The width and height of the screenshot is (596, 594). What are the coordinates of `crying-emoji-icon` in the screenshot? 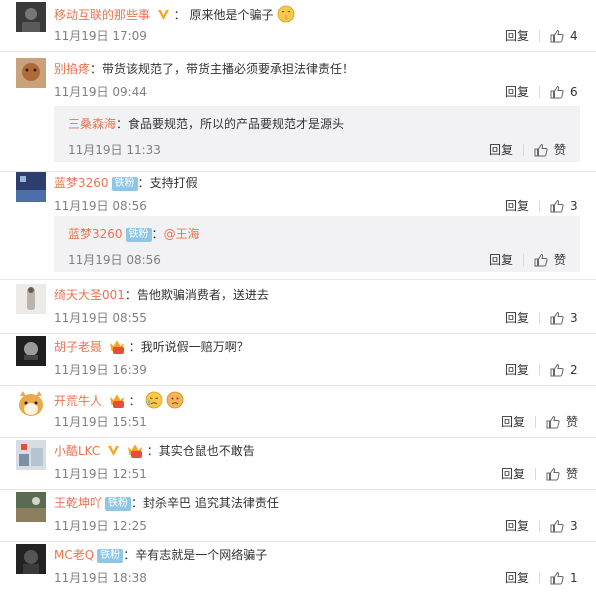 It's located at (153, 400).